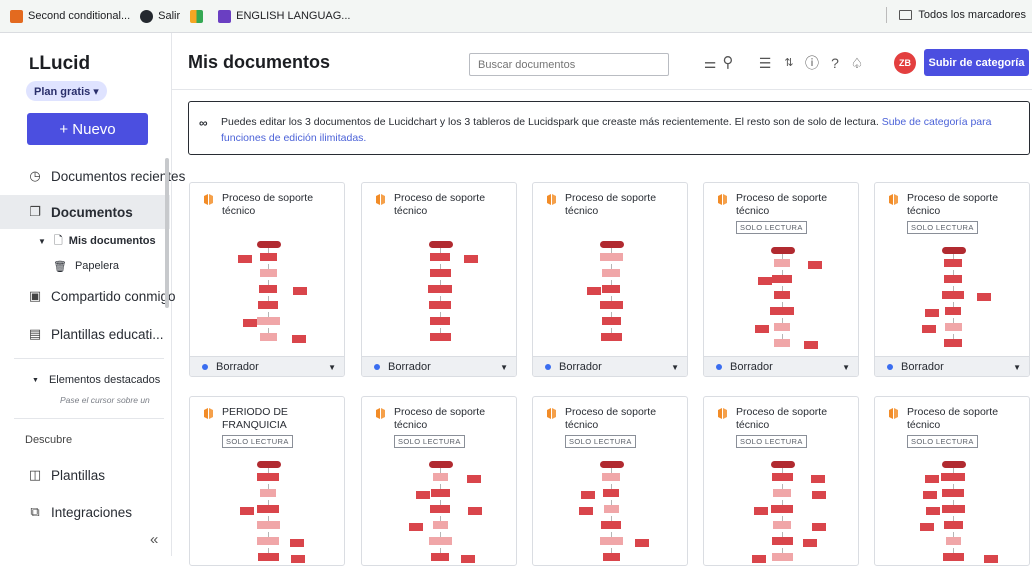  I want to click on sidebar-scrollbar, so click(167, 233).